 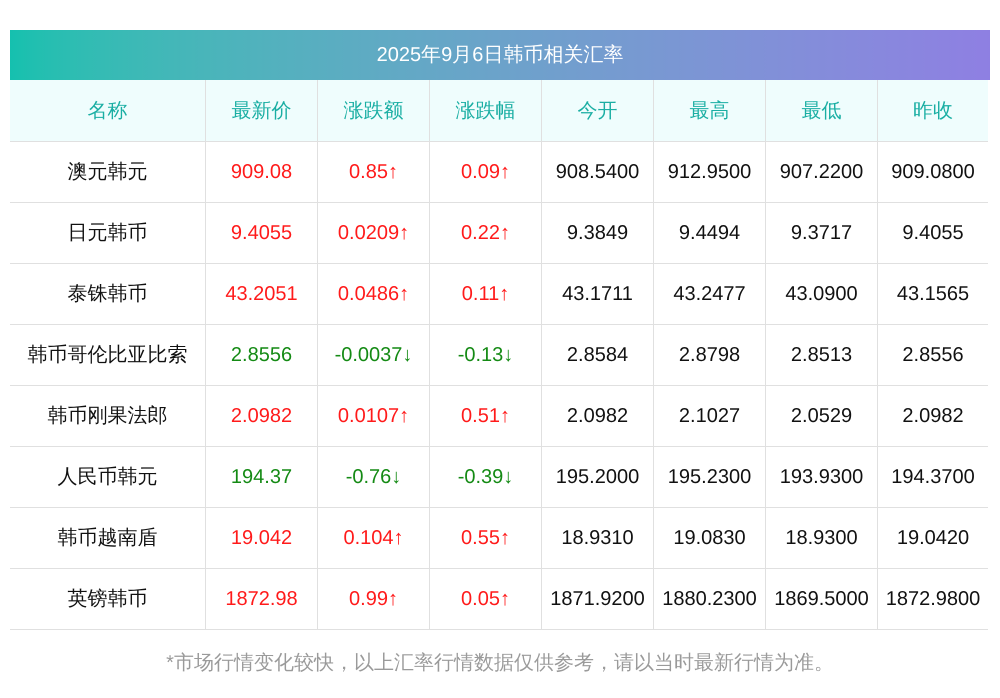 I want to click on table-cell: -0.0037↓, so click(x=373, y=355).